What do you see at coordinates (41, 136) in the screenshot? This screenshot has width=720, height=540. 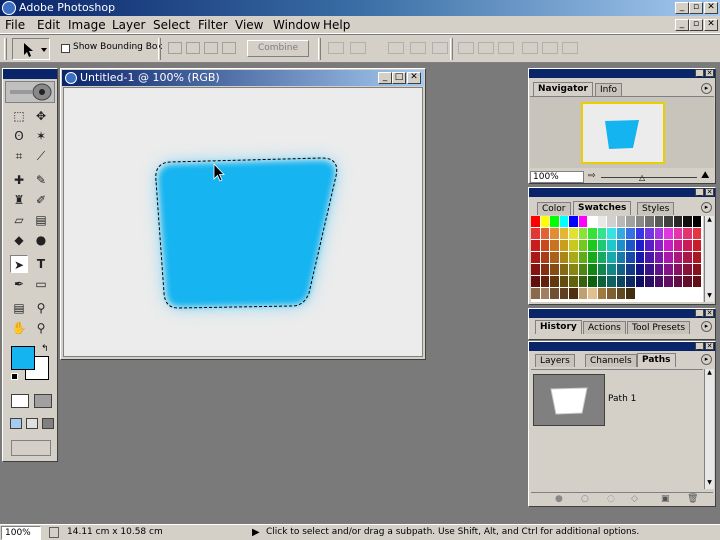 I see `magic-wand-icon: ✶` at bounding box center [41, 136].